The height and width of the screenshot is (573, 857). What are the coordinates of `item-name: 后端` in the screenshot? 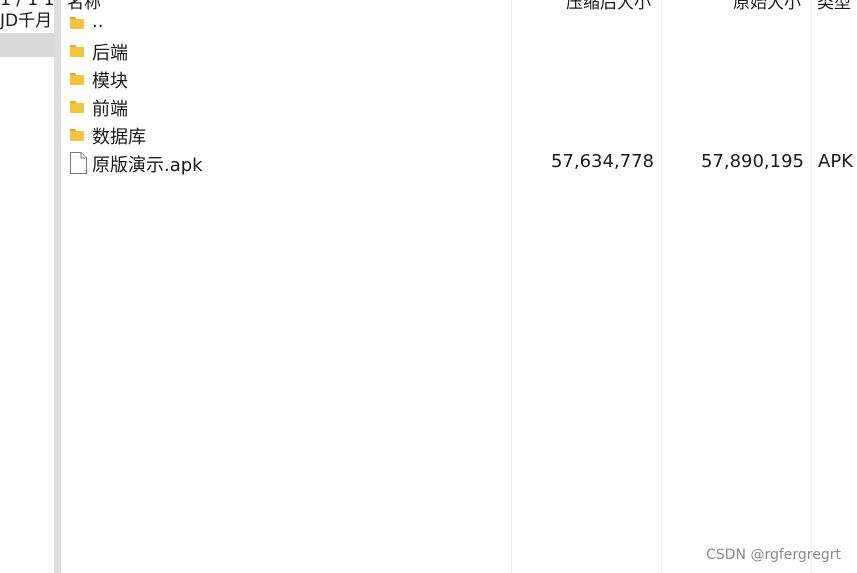 It's located at (110, 53).